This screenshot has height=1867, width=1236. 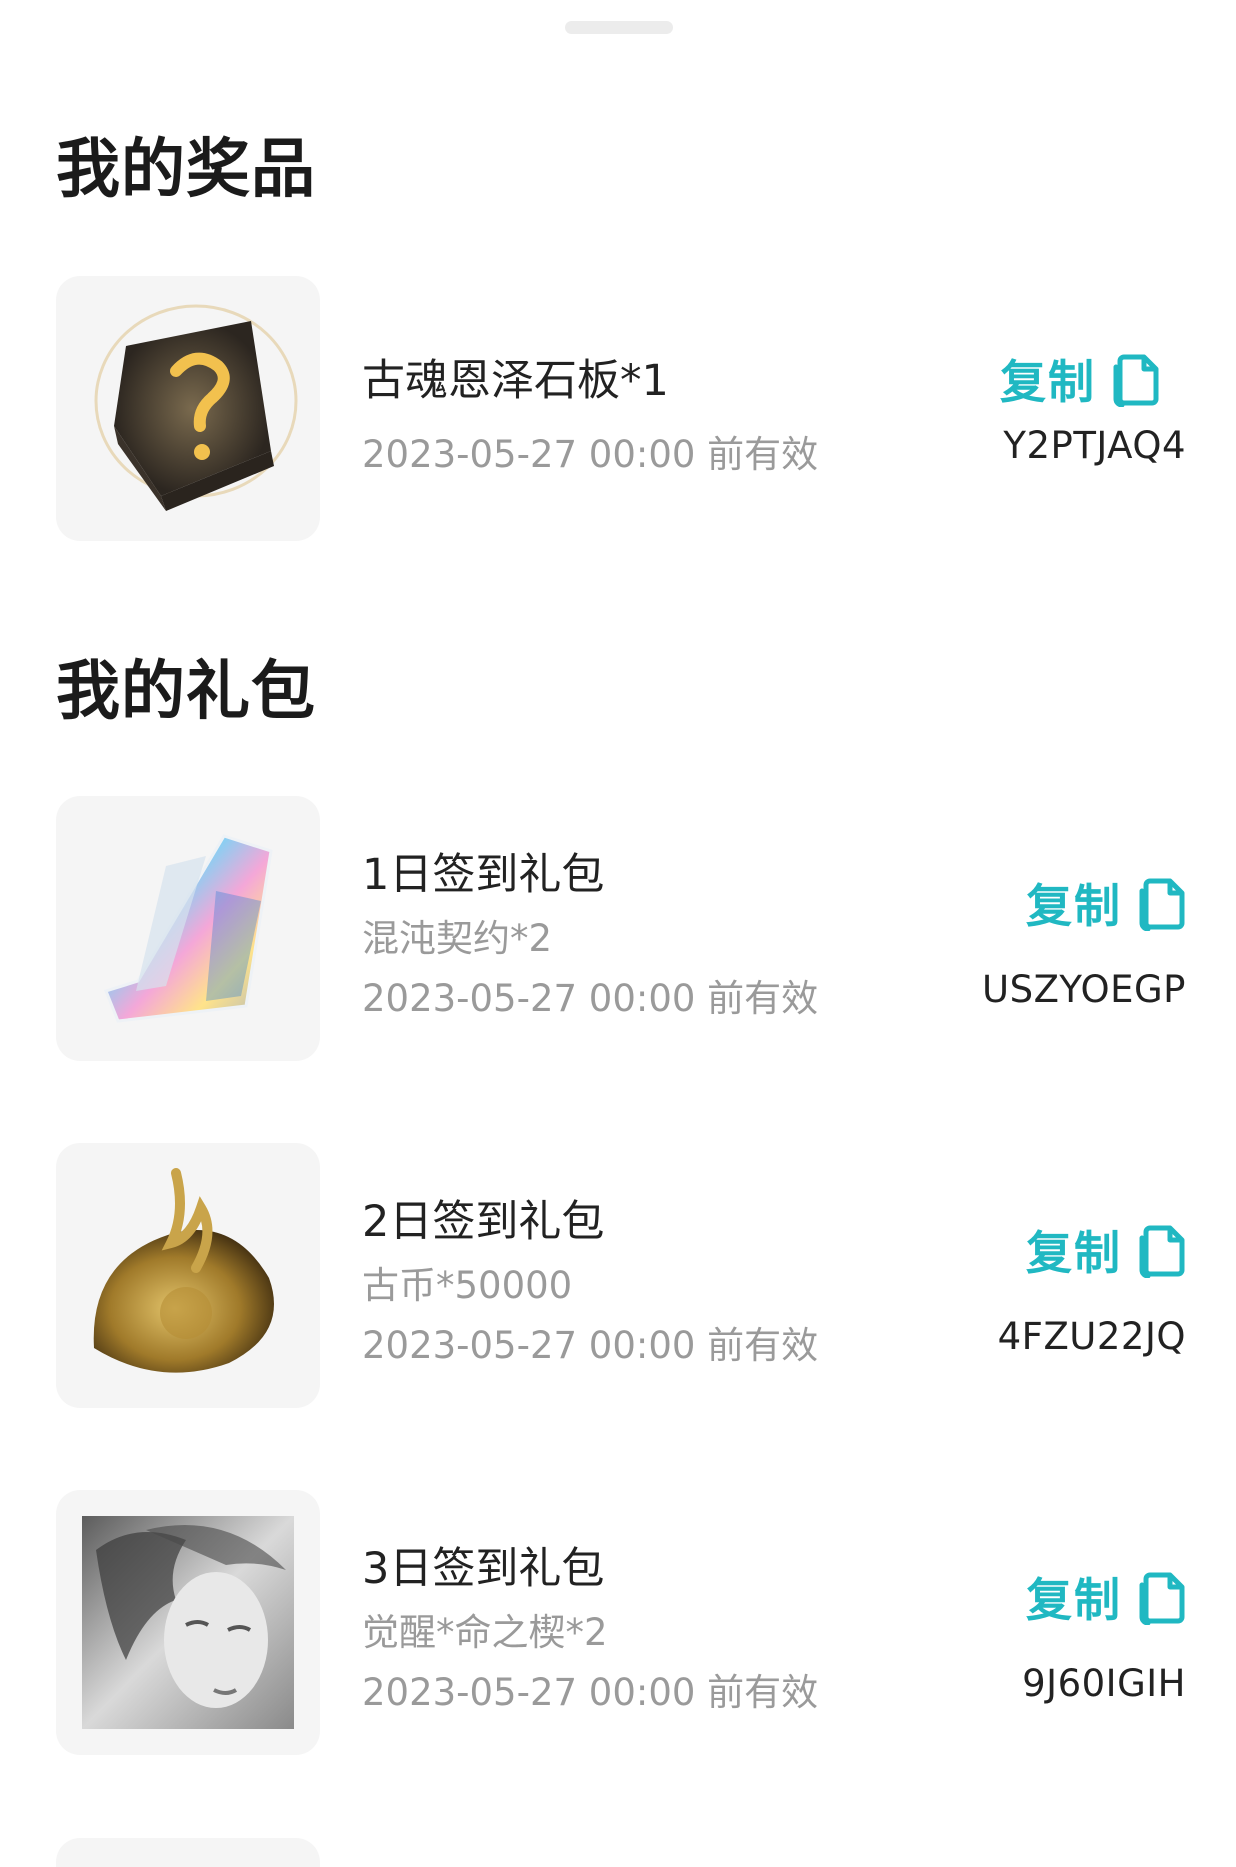 What do you see at coordinates (483, 875) in the screenshot?
I see `gift-name: 1日签到礼包` at bounding box center [483, 875].